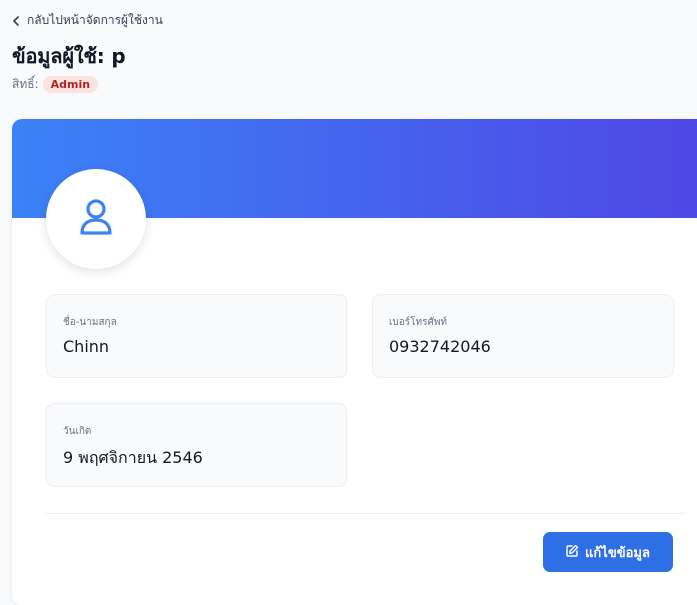 Image resolution: width=697 pixels, height=605 pixels. Describe the element at coordinates (95, 20) in the screenshot. I see `back-link-label: กลับไปหน้าจัดการผู้ใช้งาน` at that location.